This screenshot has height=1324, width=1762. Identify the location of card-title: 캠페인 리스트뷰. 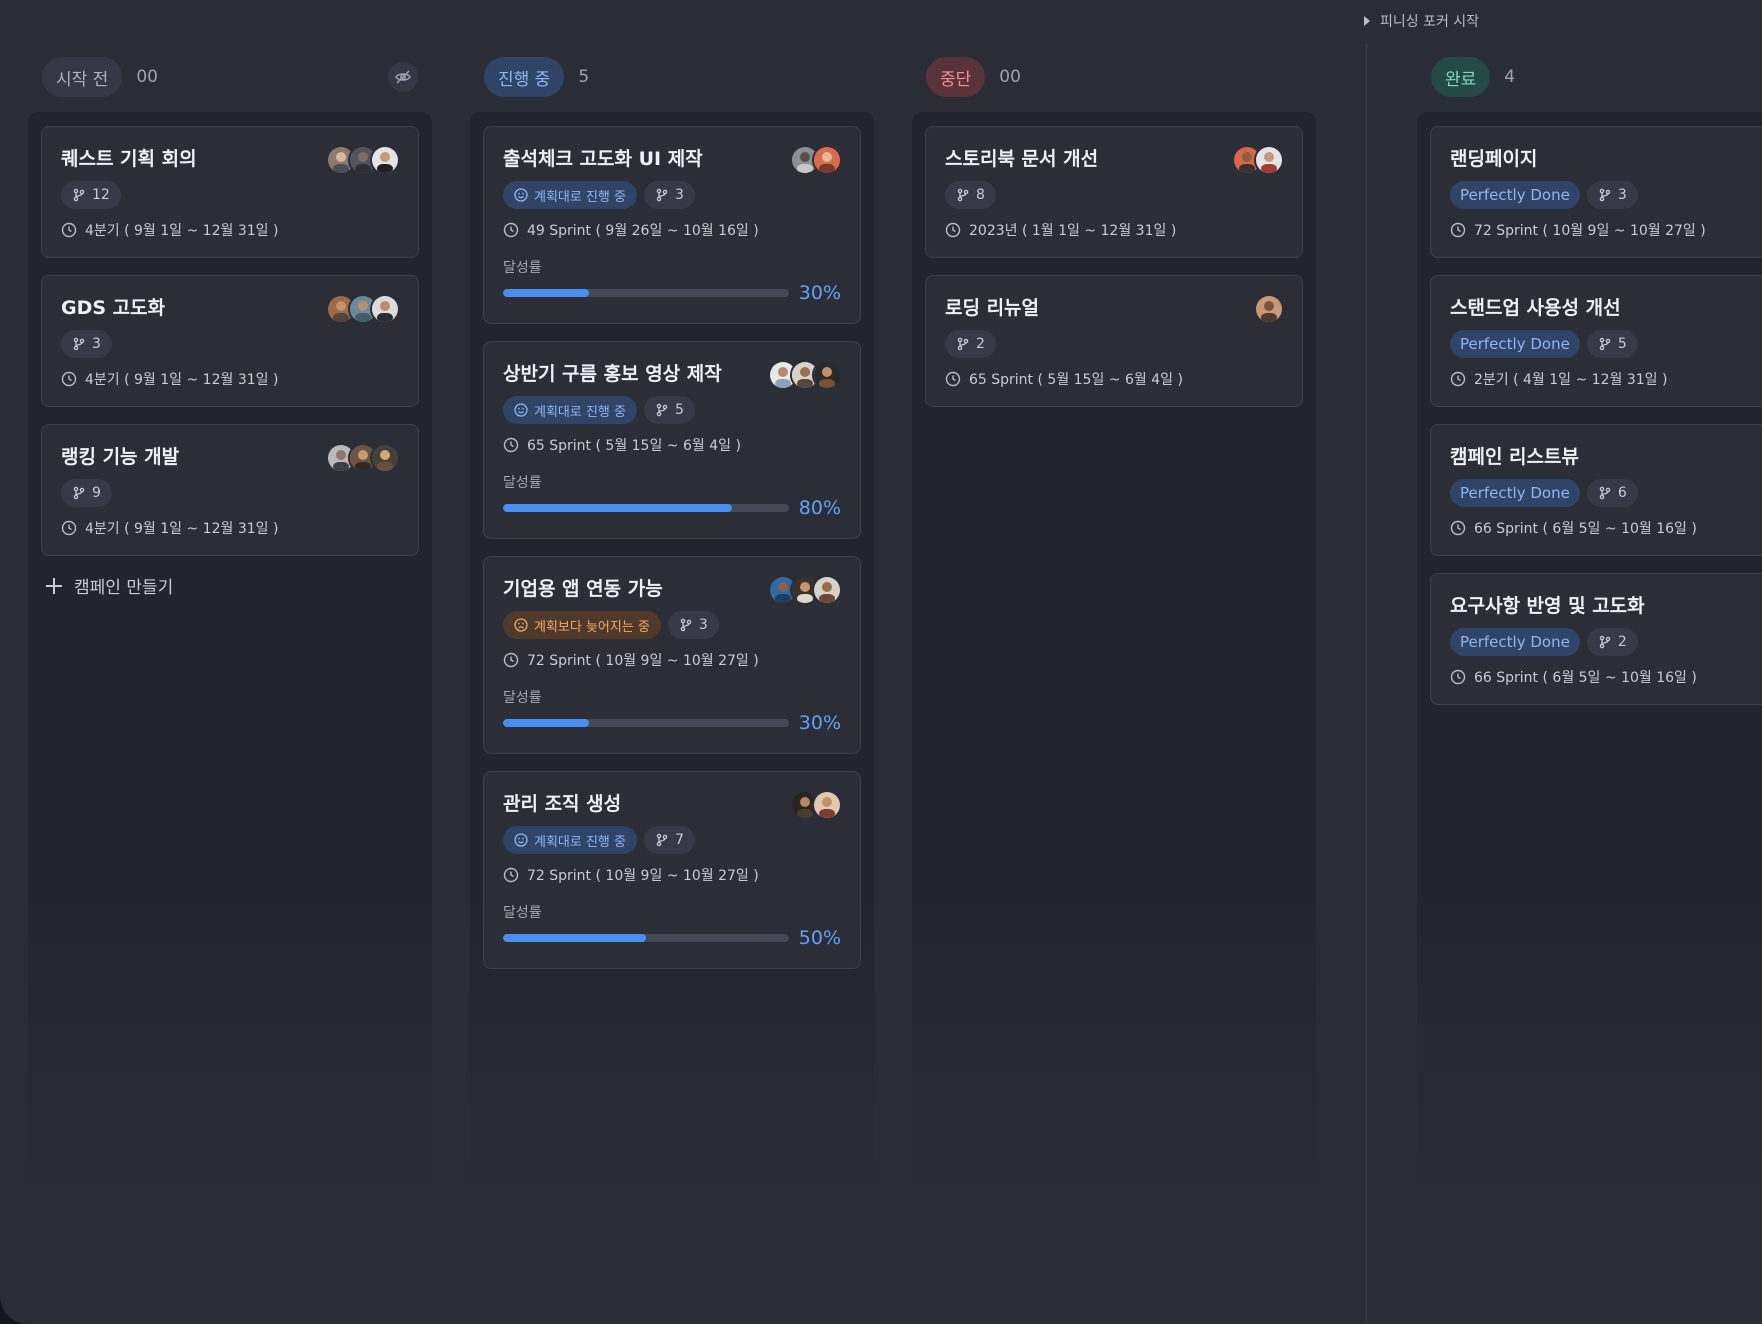
(1514, 457).